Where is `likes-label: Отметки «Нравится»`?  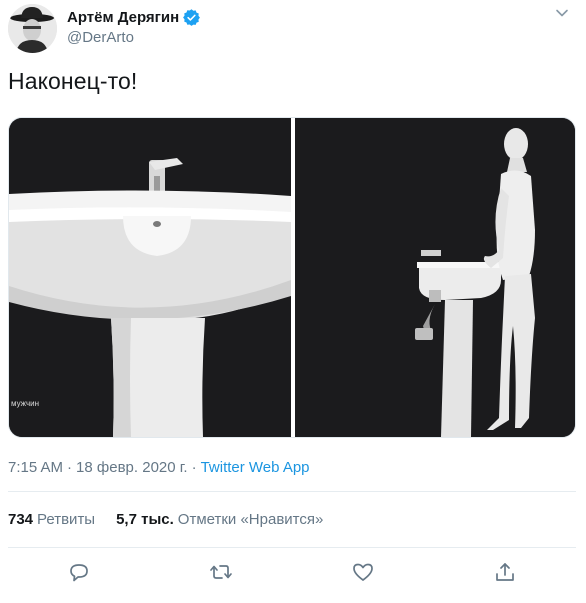 likes-label: Отметки «Нравится» is located at coordinates (250, 519).